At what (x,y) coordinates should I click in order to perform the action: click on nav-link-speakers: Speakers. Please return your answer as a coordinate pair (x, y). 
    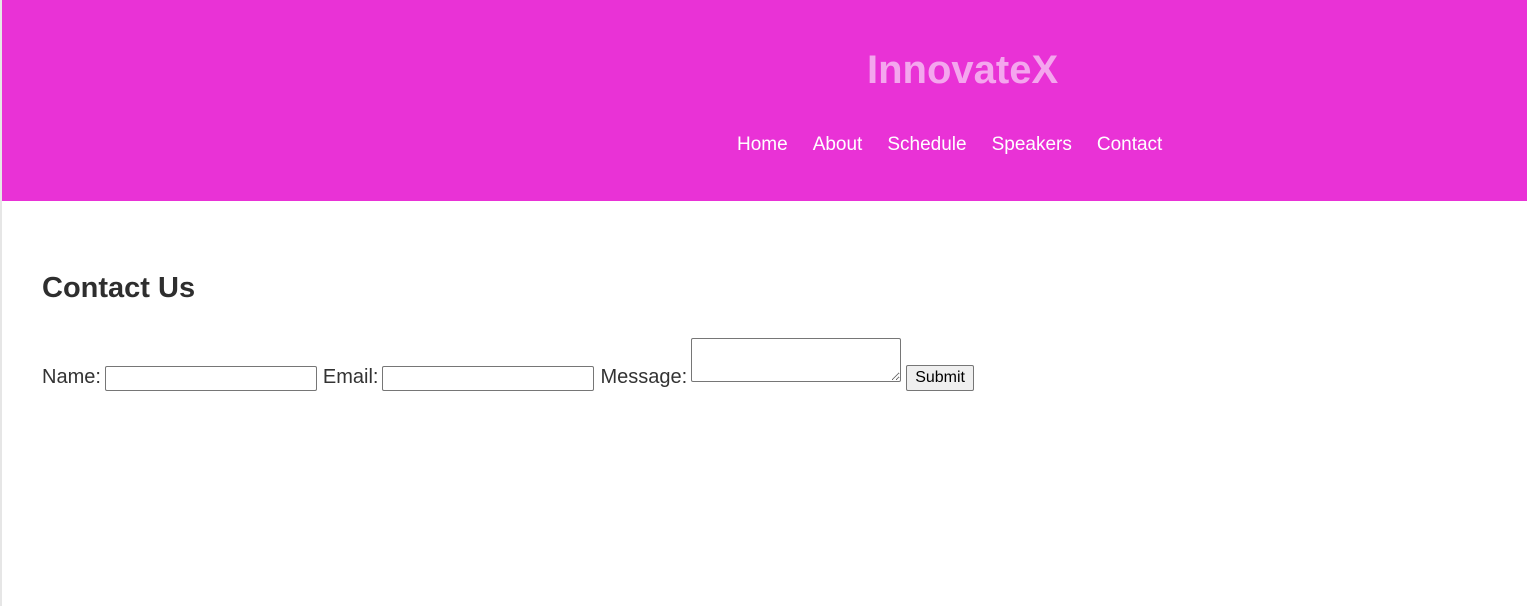
    Looking at the image, I should click on (1032, 145).